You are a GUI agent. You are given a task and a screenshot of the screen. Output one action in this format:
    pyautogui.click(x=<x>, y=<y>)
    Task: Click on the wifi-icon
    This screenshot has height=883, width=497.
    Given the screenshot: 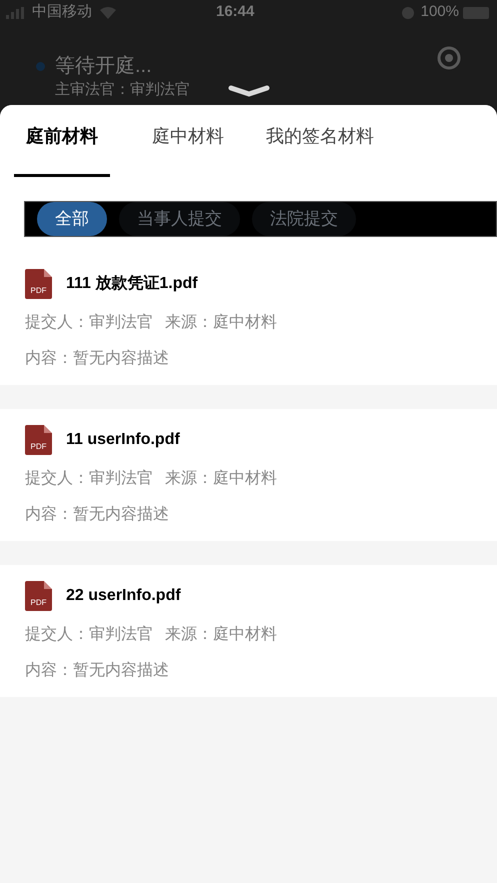 What is the action you would take?
    pyautogui.click(x=108, y=12)
    